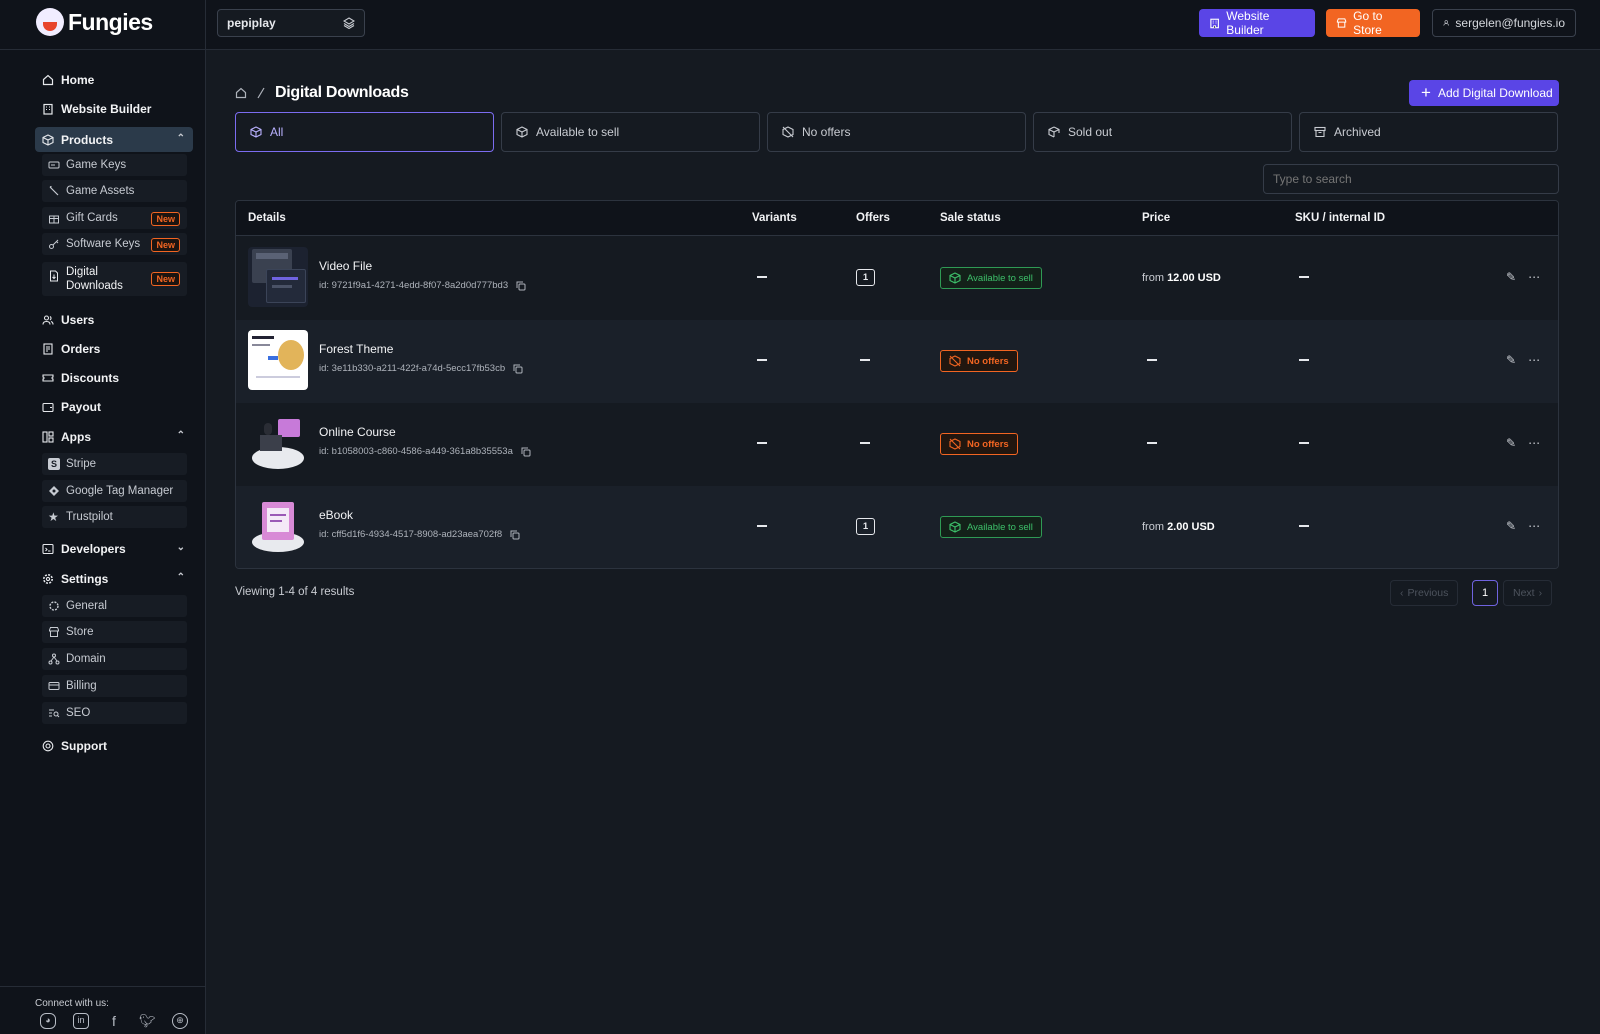 This screenshot has height=1034, width=1600. What do you see at coordinates (114, 578) in the screenshot?
I see `sidebar-item-settings: Settings ⌃` at bounding box center [114, 578].